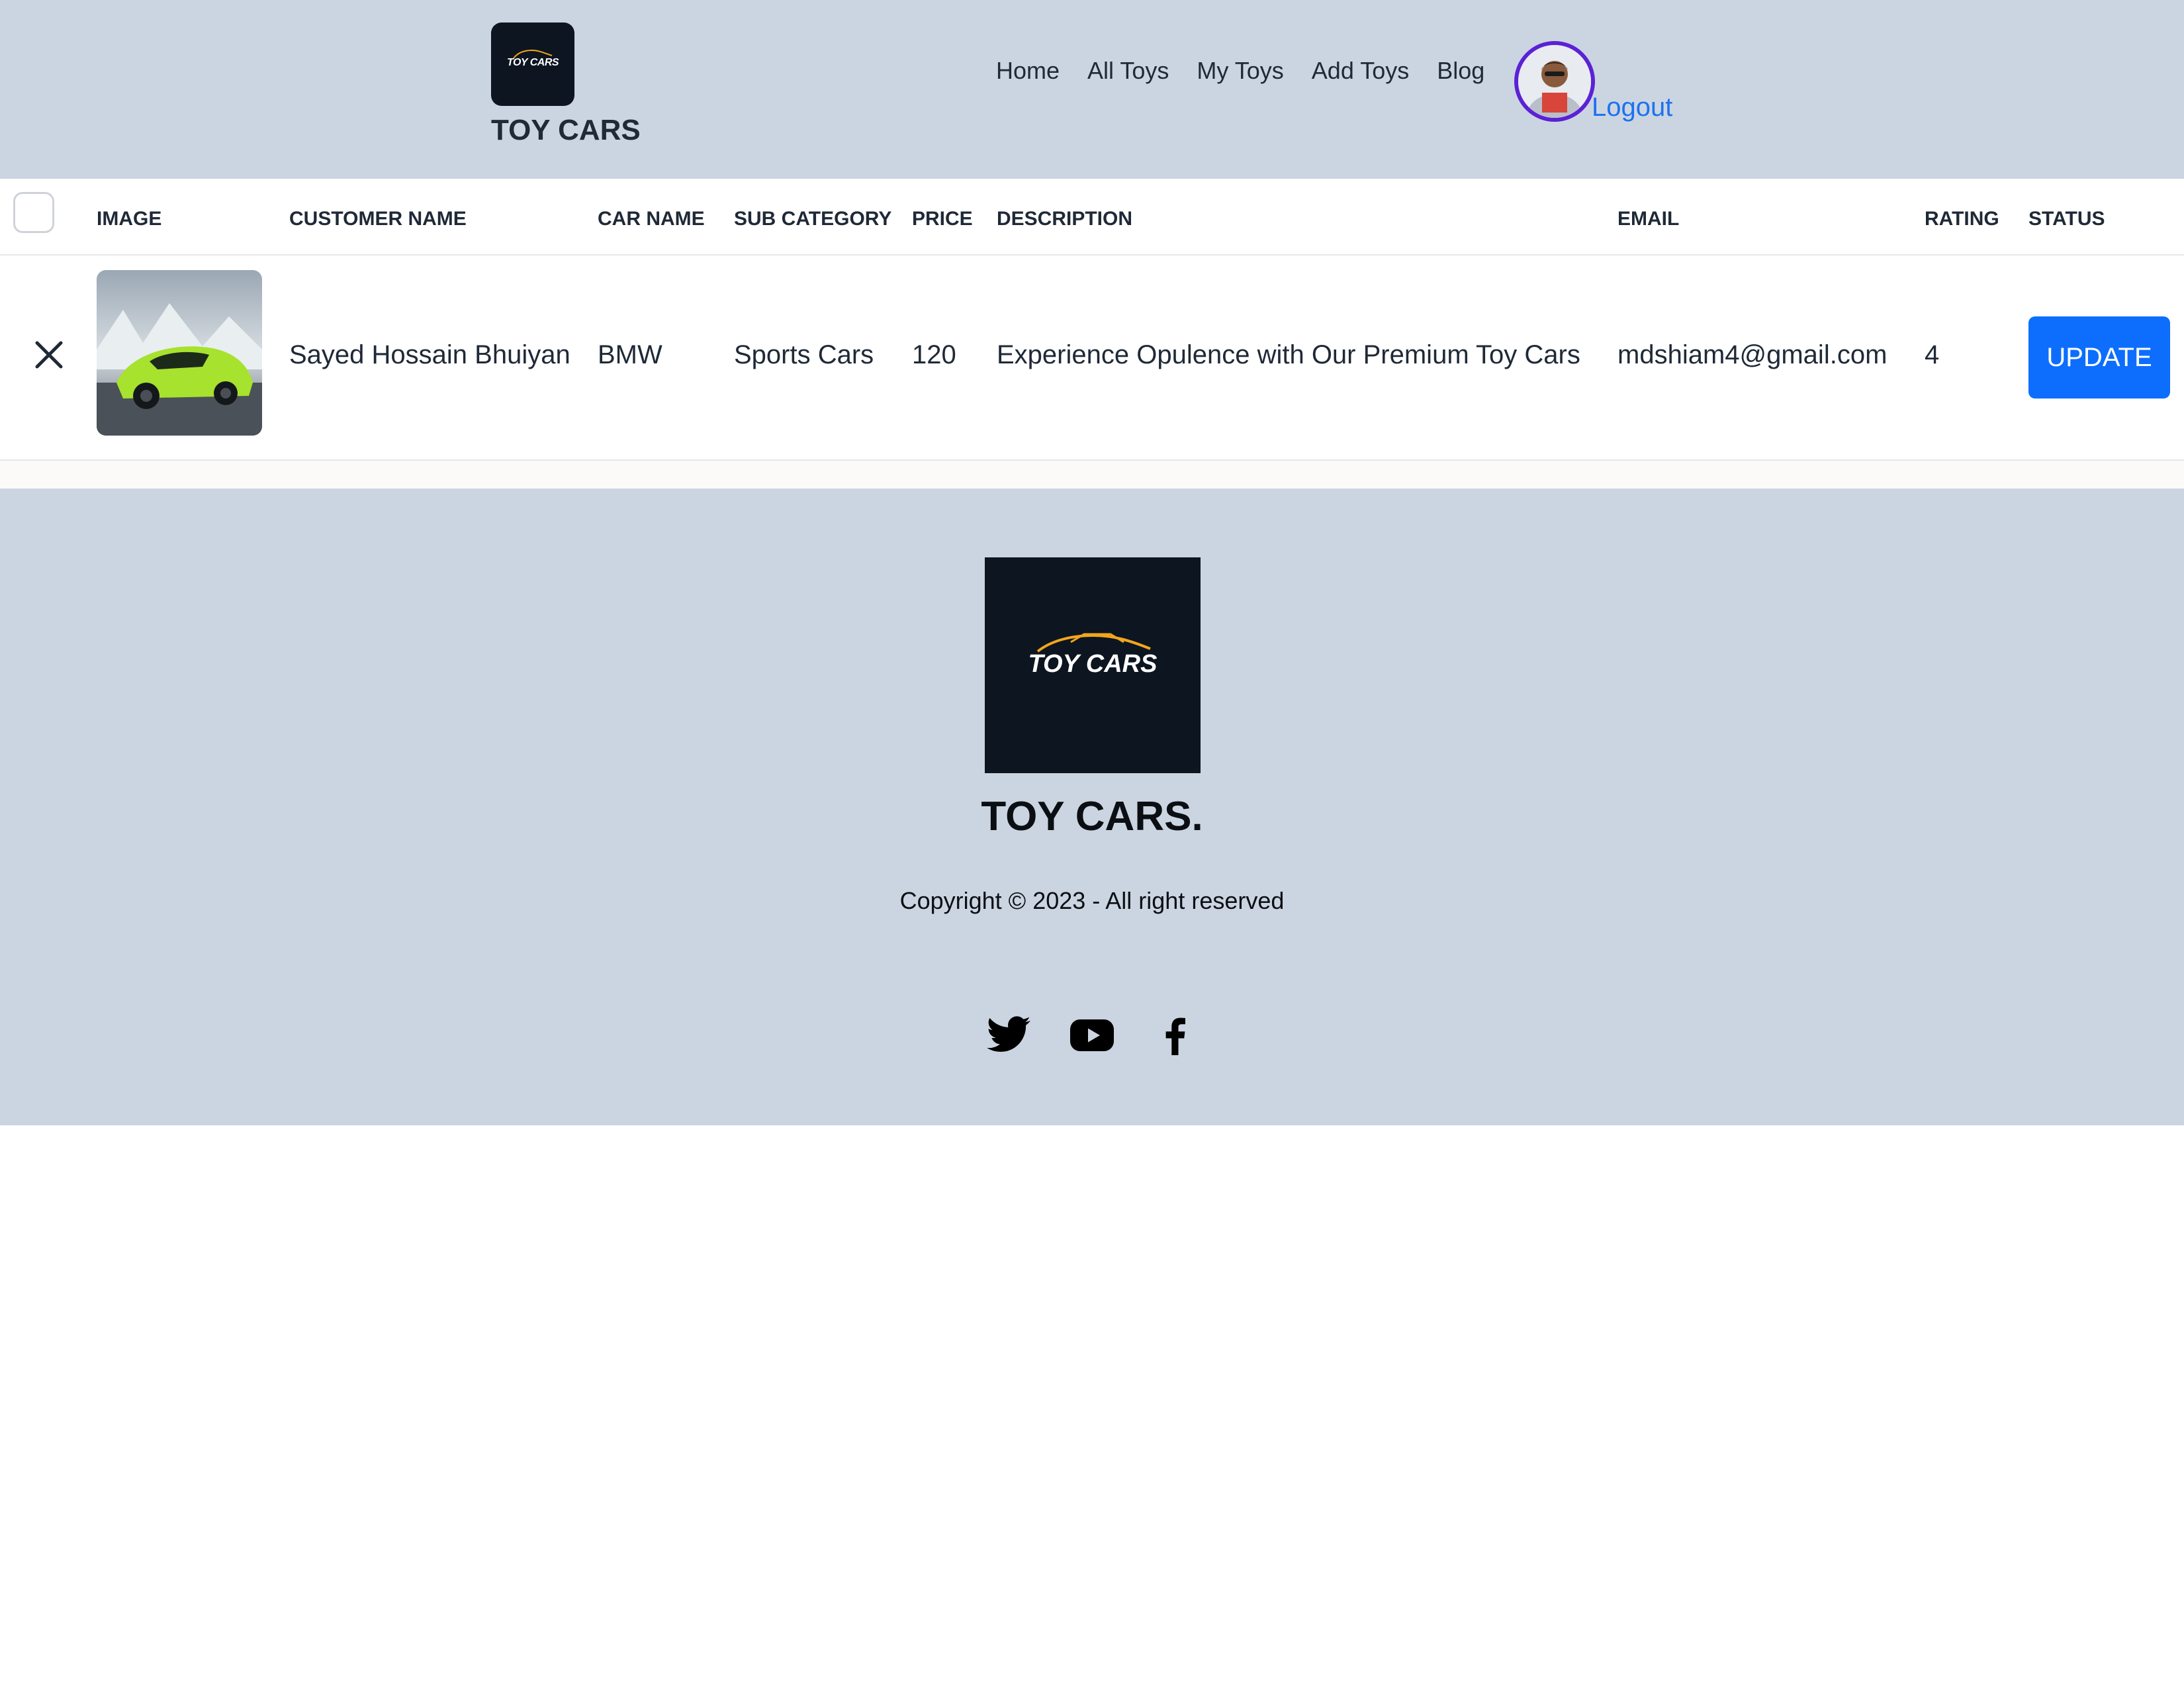 The width and height of the screenshot is (2184, 1688). Describe the element at coordinates (2067, 219) in the screenshot. I see `header-status: STATUS` at that location.